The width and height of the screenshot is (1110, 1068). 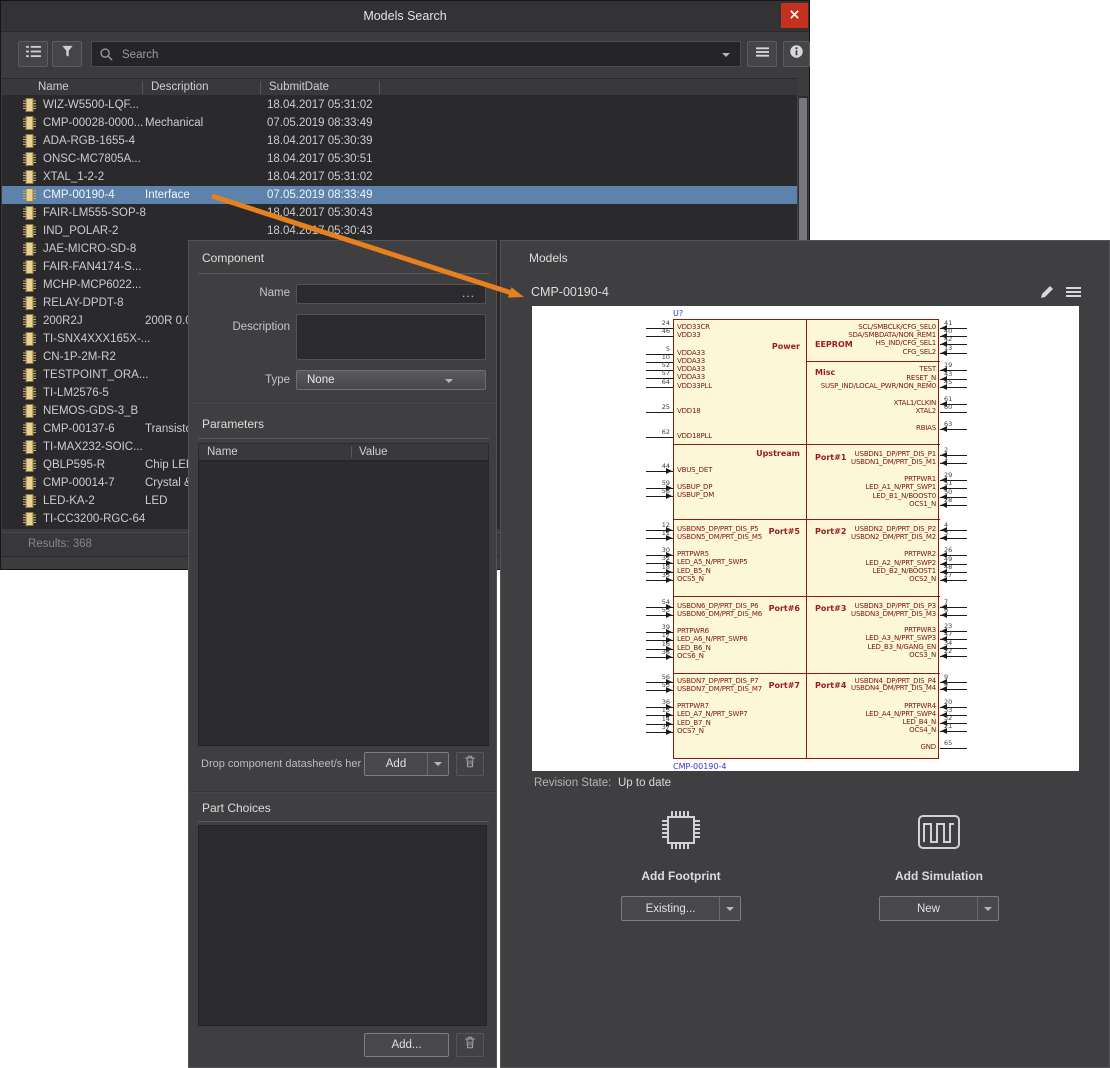 I want to click on filter-funnel-icon, so click(x=67, y=54).